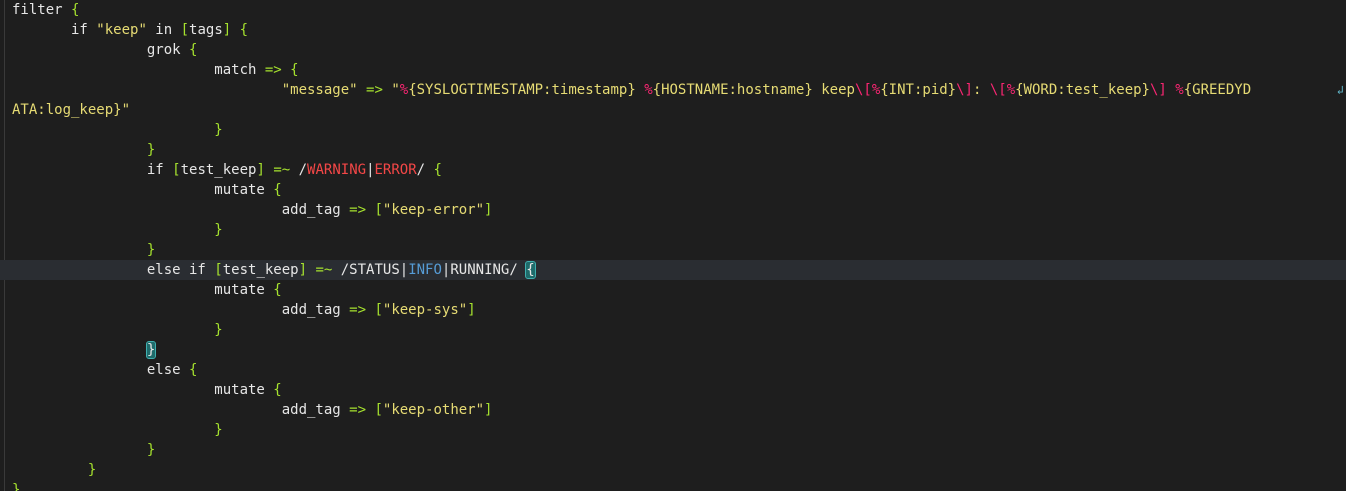 Image resolution: width=1346 pixels, height=491 pixels. I want to click on code-token: tags, so click(206, 30).